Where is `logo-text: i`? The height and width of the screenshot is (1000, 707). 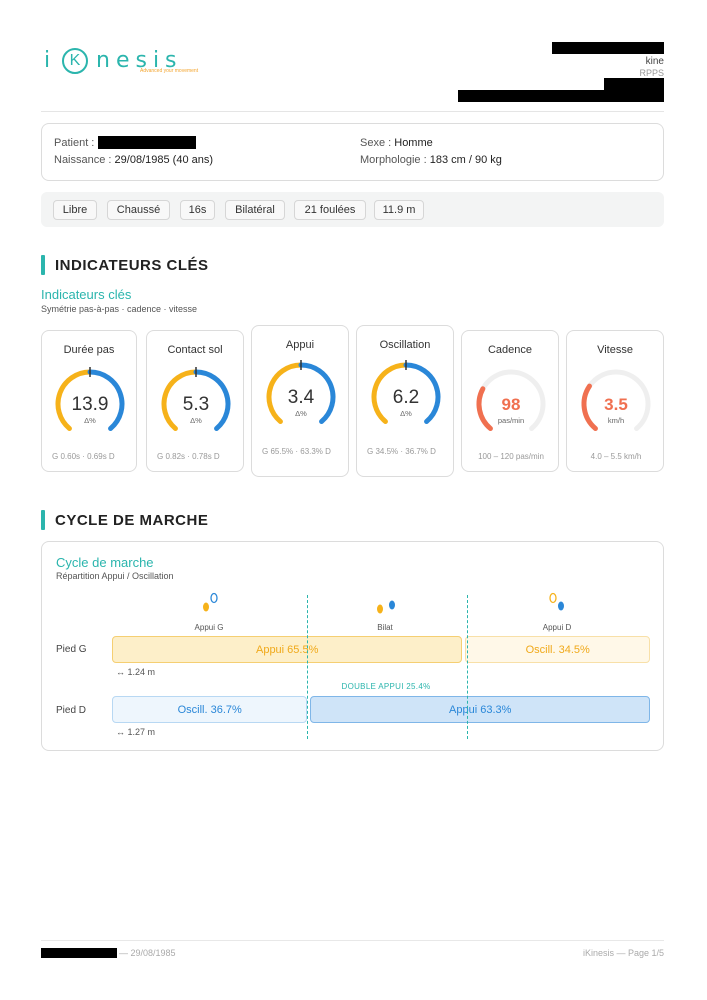
logo-text: i is located at coordinates (50, 60).